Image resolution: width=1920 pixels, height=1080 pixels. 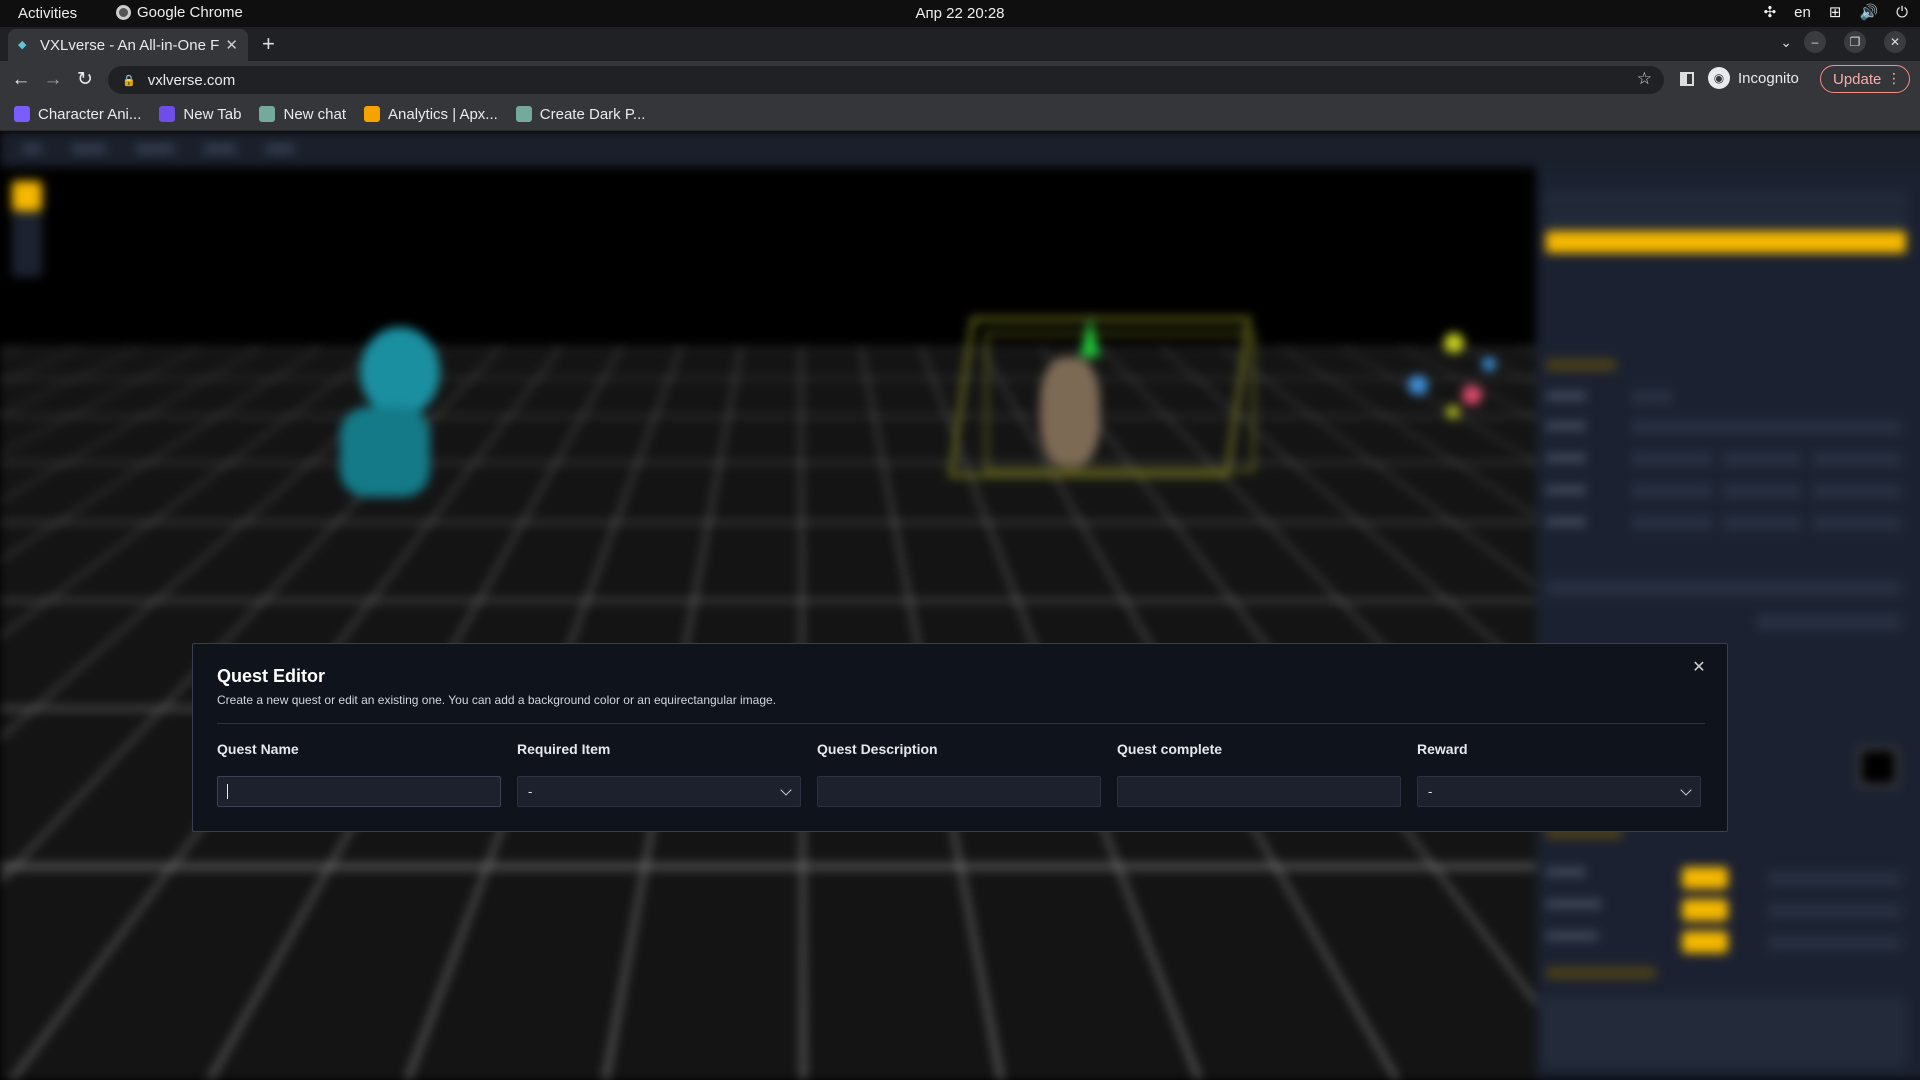 I want to click on required-item-select: -, so click(x=659, y=791).